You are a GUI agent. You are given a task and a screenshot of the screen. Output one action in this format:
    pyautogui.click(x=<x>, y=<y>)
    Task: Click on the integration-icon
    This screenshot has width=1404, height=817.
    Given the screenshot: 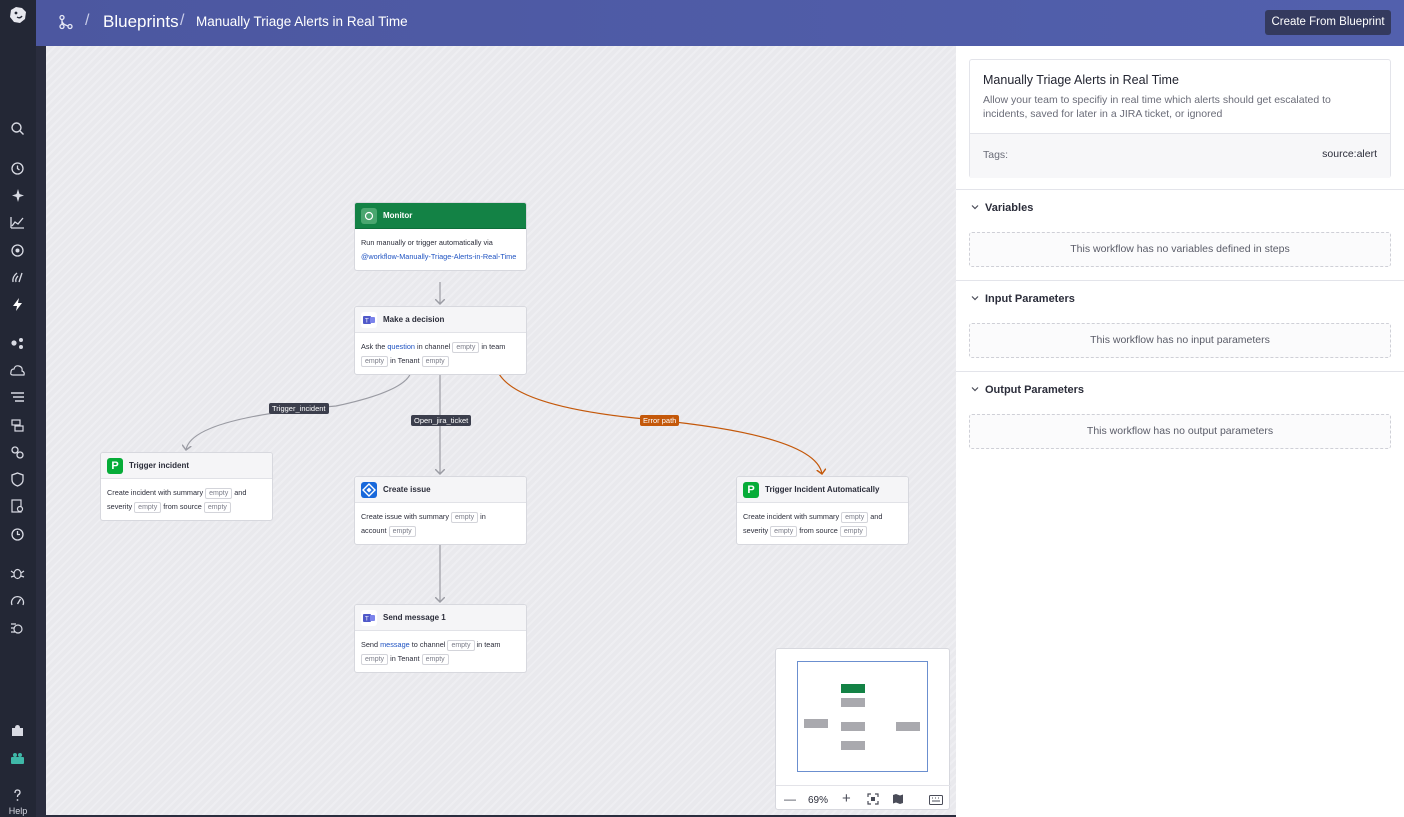 What is the action you would take?
    pyautogui.click(x=17, y=758)
    